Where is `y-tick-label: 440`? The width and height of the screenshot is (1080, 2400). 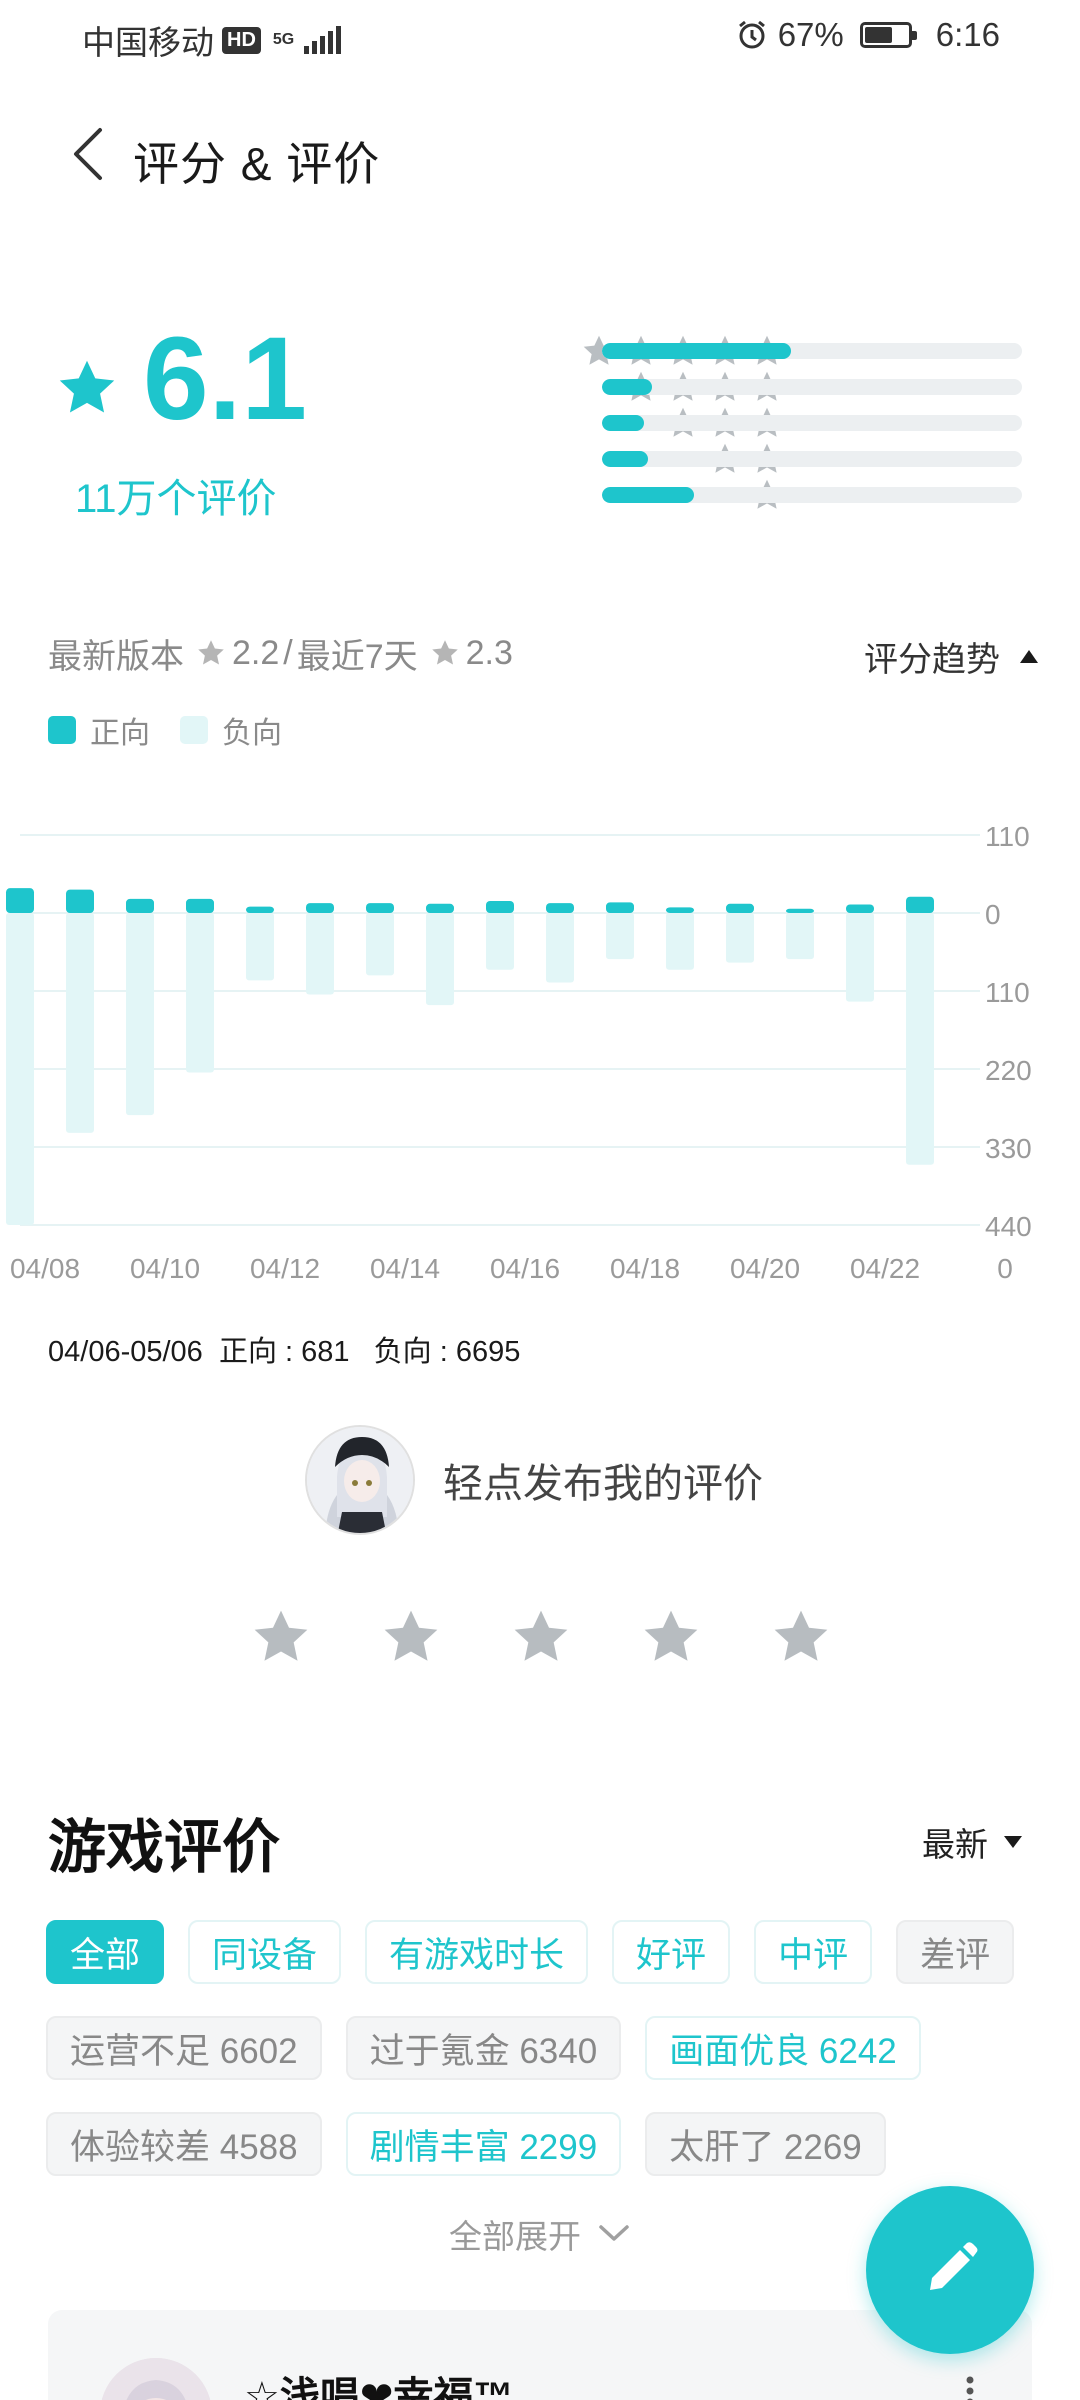
y-tick-label: 440 is located at coordinates (1008, 1226).